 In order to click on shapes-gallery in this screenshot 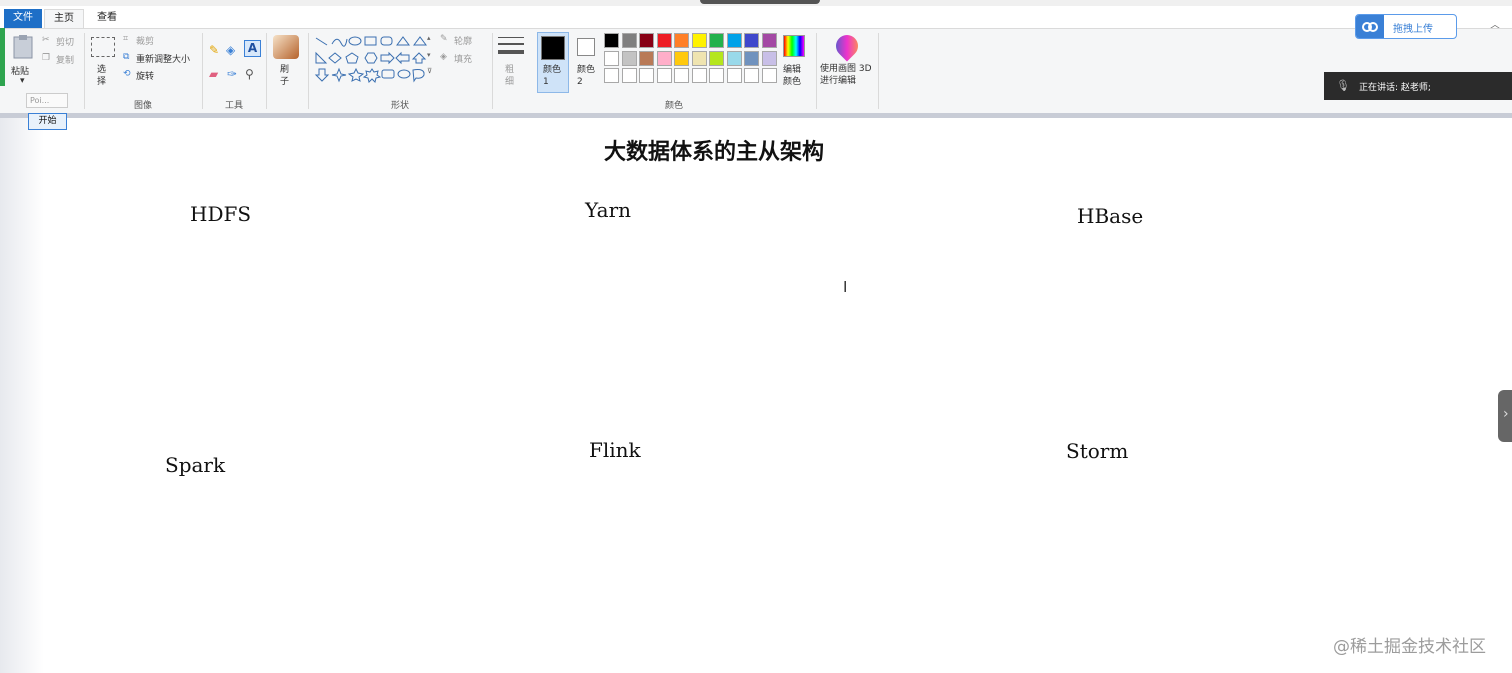, I will do `click(374, 61)`.